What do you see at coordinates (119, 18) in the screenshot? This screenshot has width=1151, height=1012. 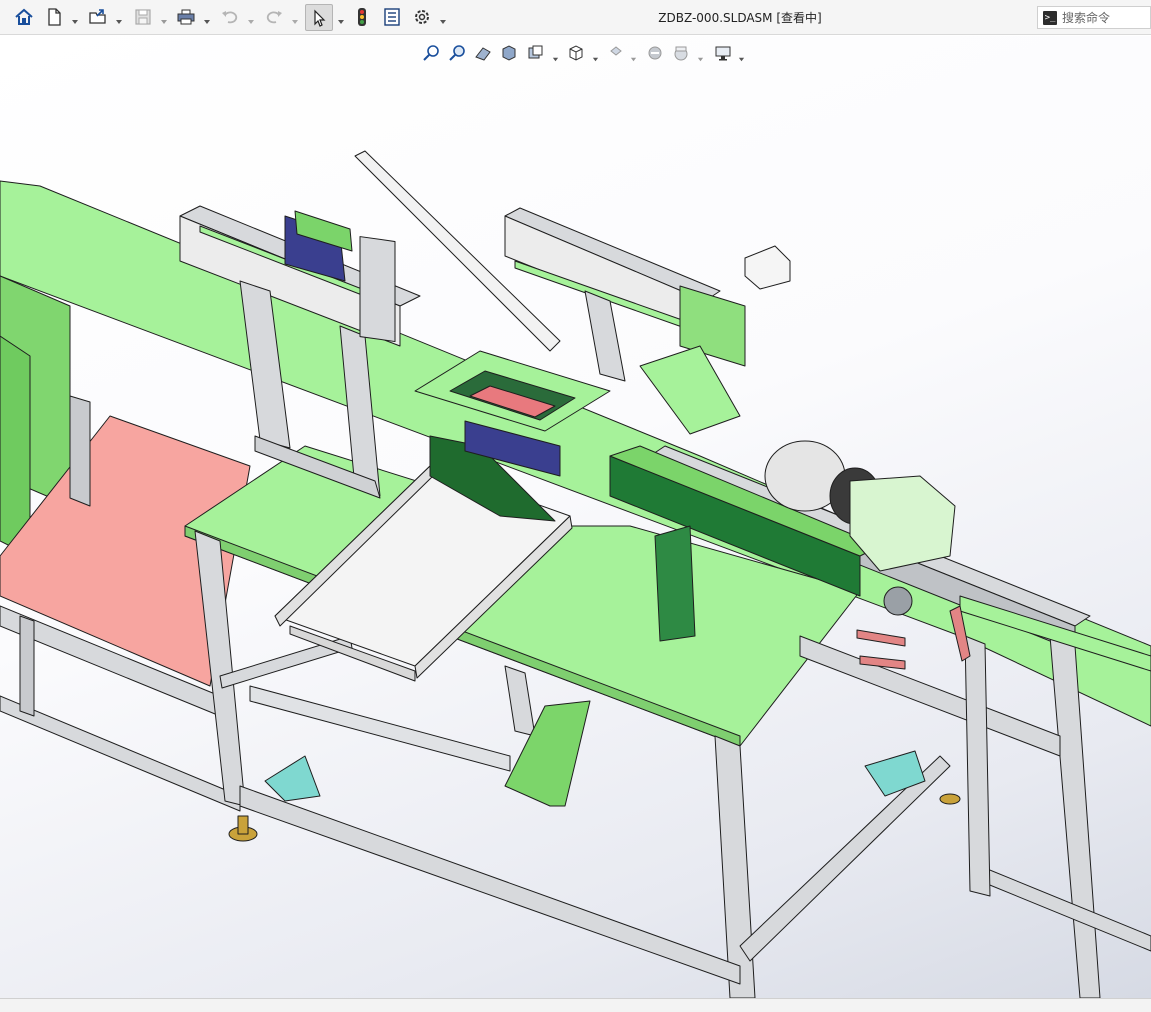 I see `open-dropdown-arrow-icon` at bounding box center [119, 18].